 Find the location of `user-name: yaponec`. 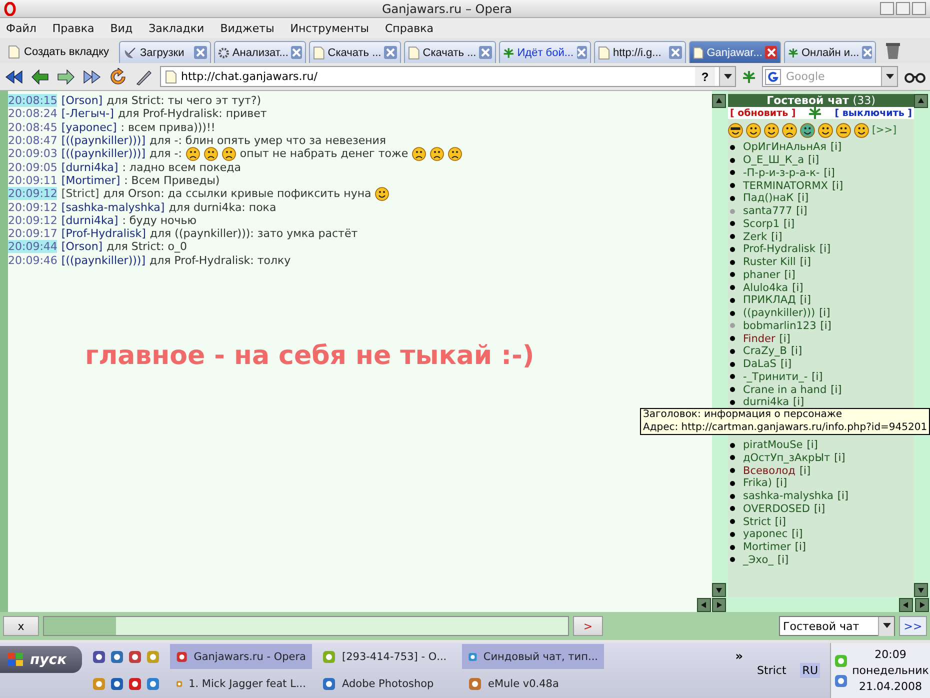

user-name: yaponec is located at coordinates (765, 534).